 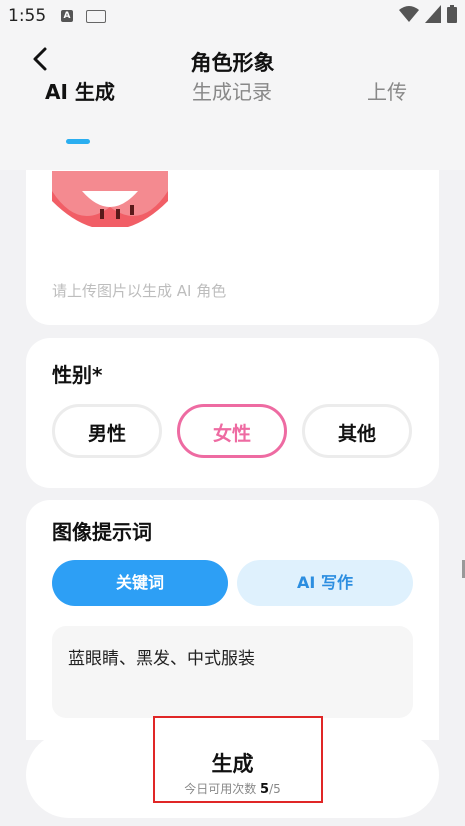 I want to click on a-icon: A, so click(x=67, y=16).